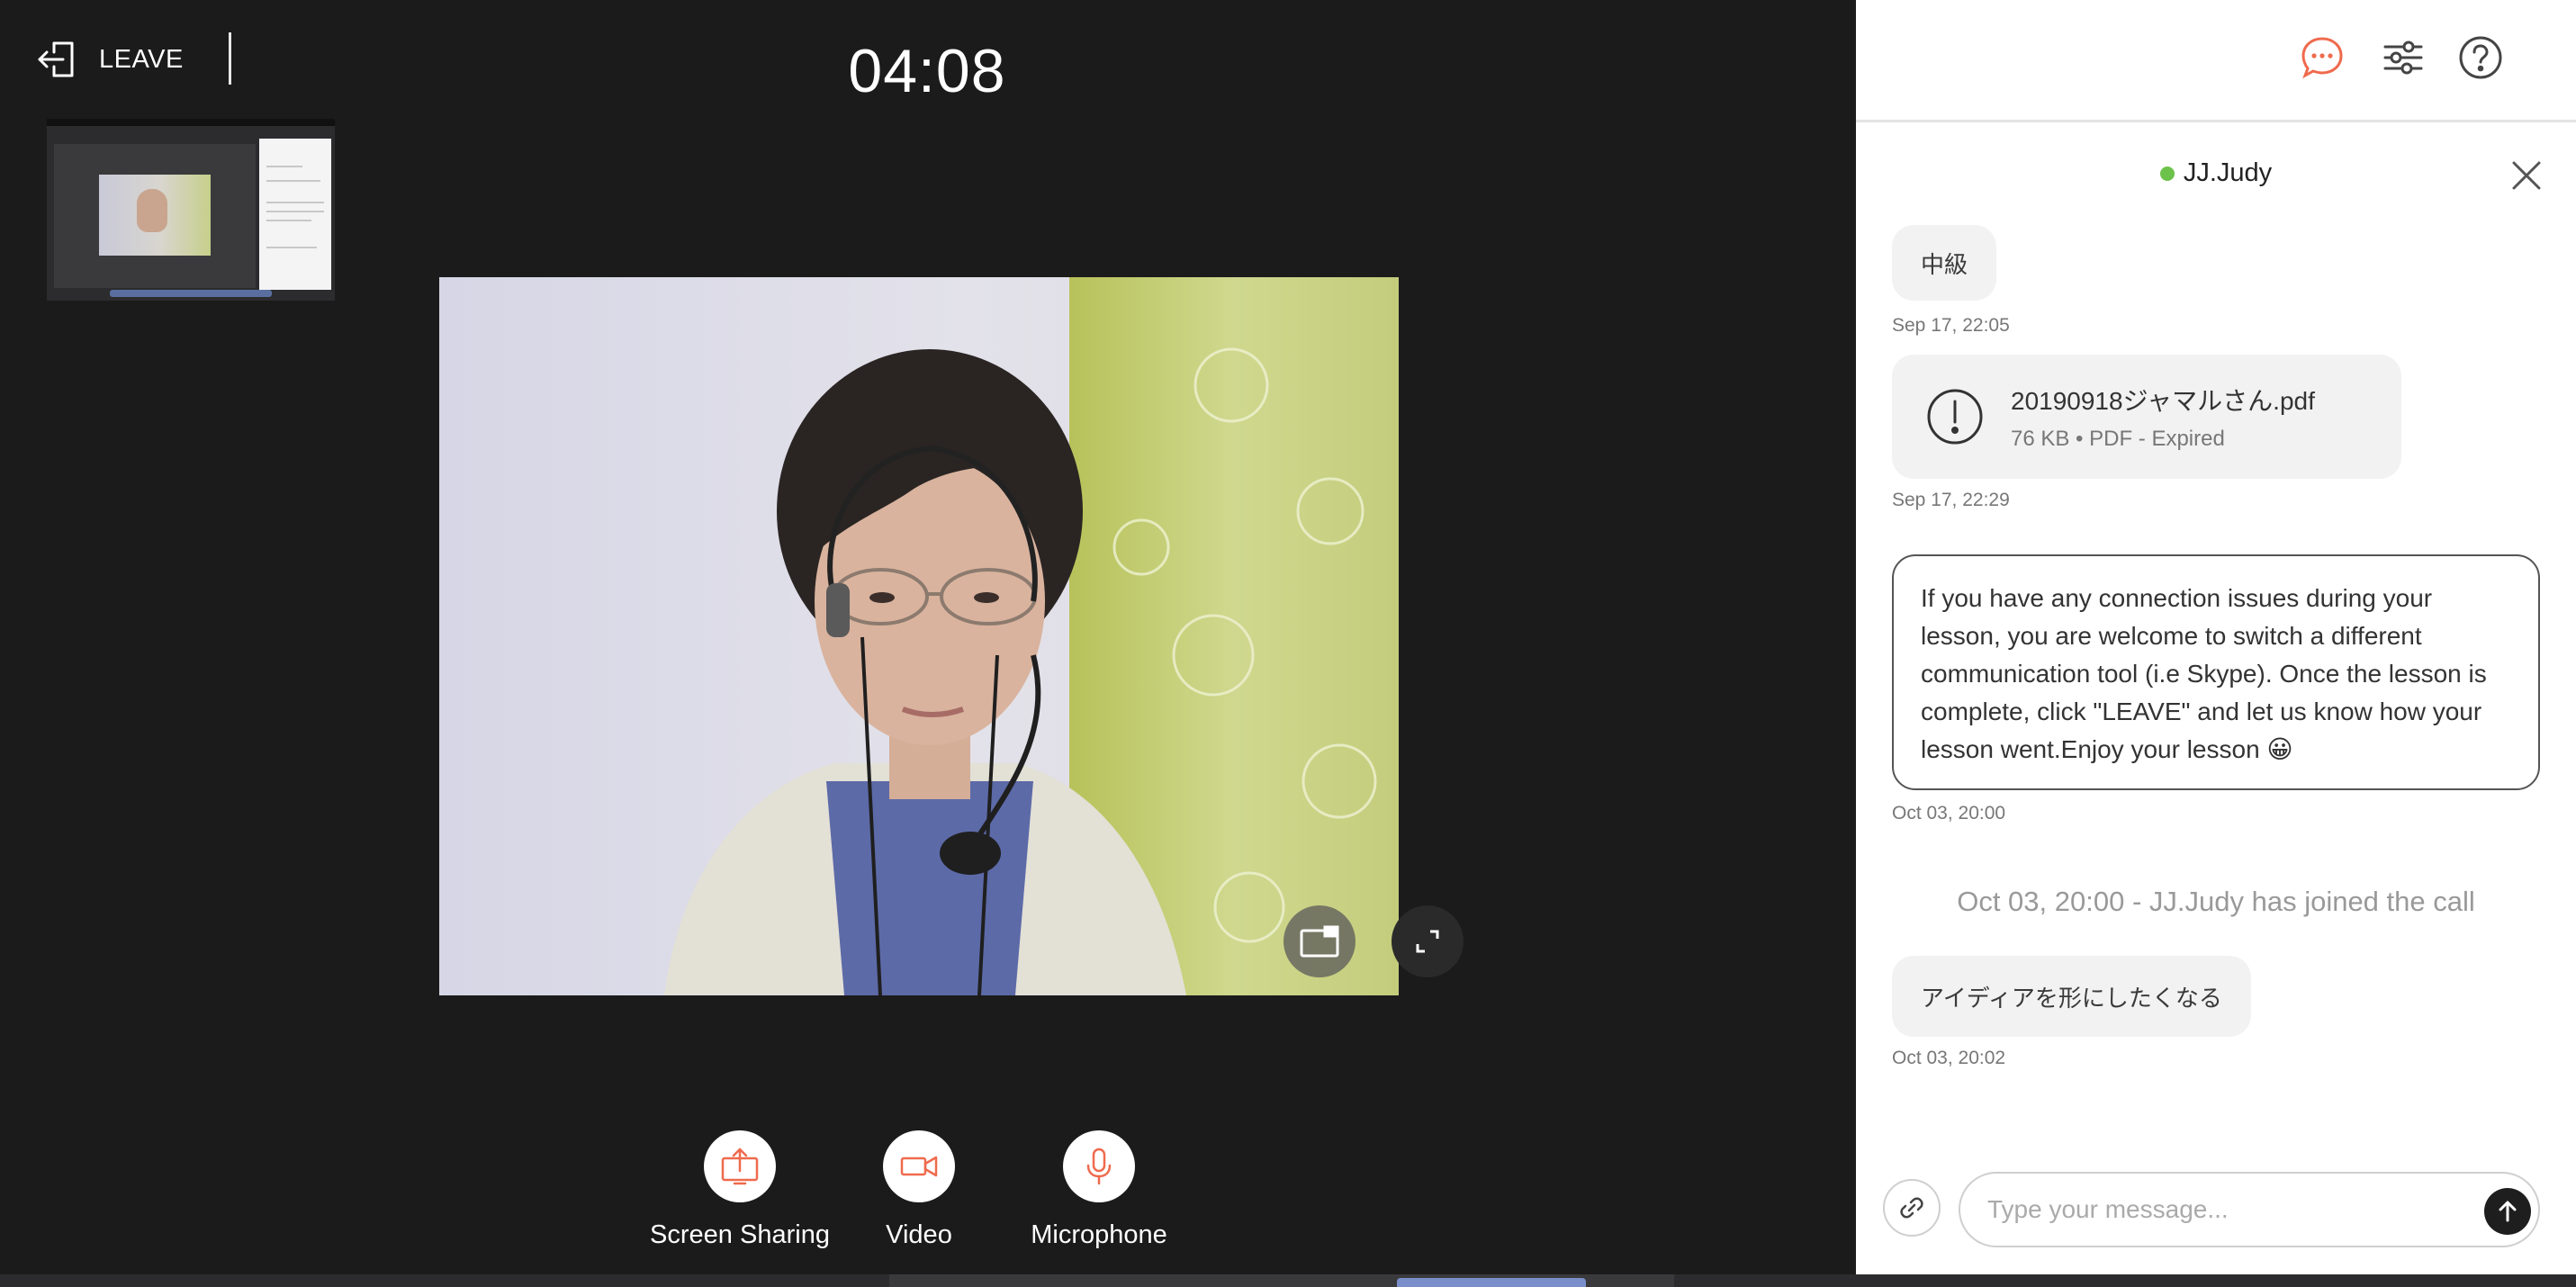  Describe the element at coordinates (152, 210) in the screenshot. I see `thumbnail-face` at that location.